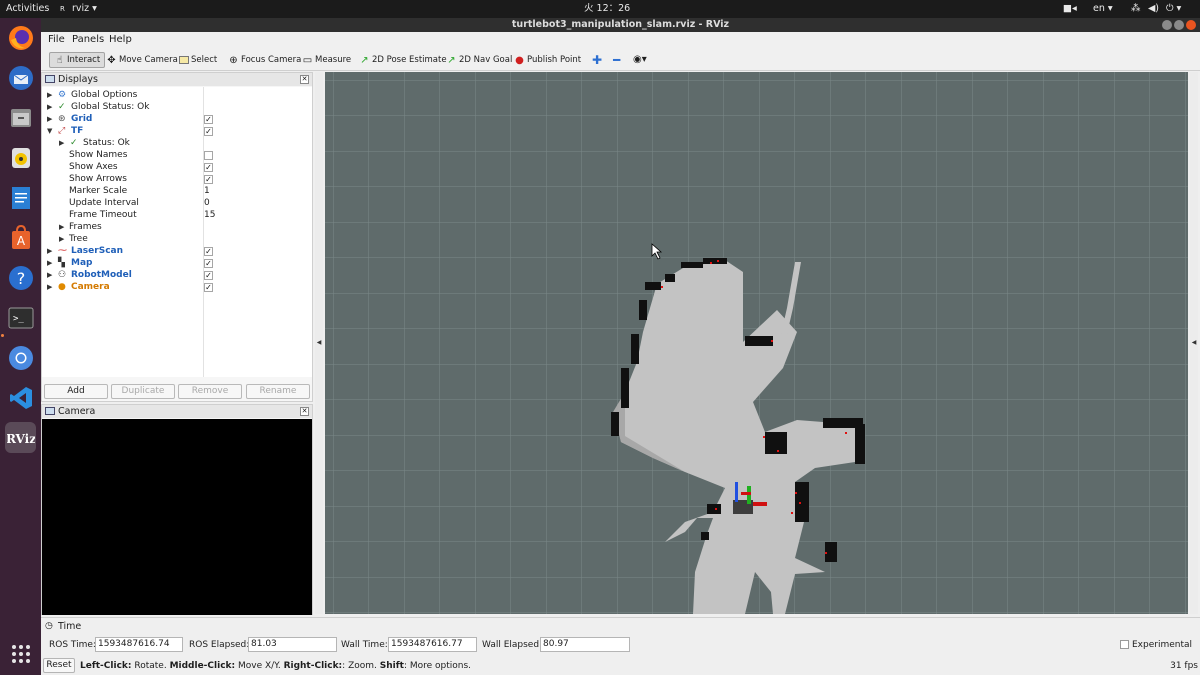 Image resolution: width=1200 pixels, height=675 pixels. I want to click on laserscan-enabled-checkbox: ✓, so click(208, 251).